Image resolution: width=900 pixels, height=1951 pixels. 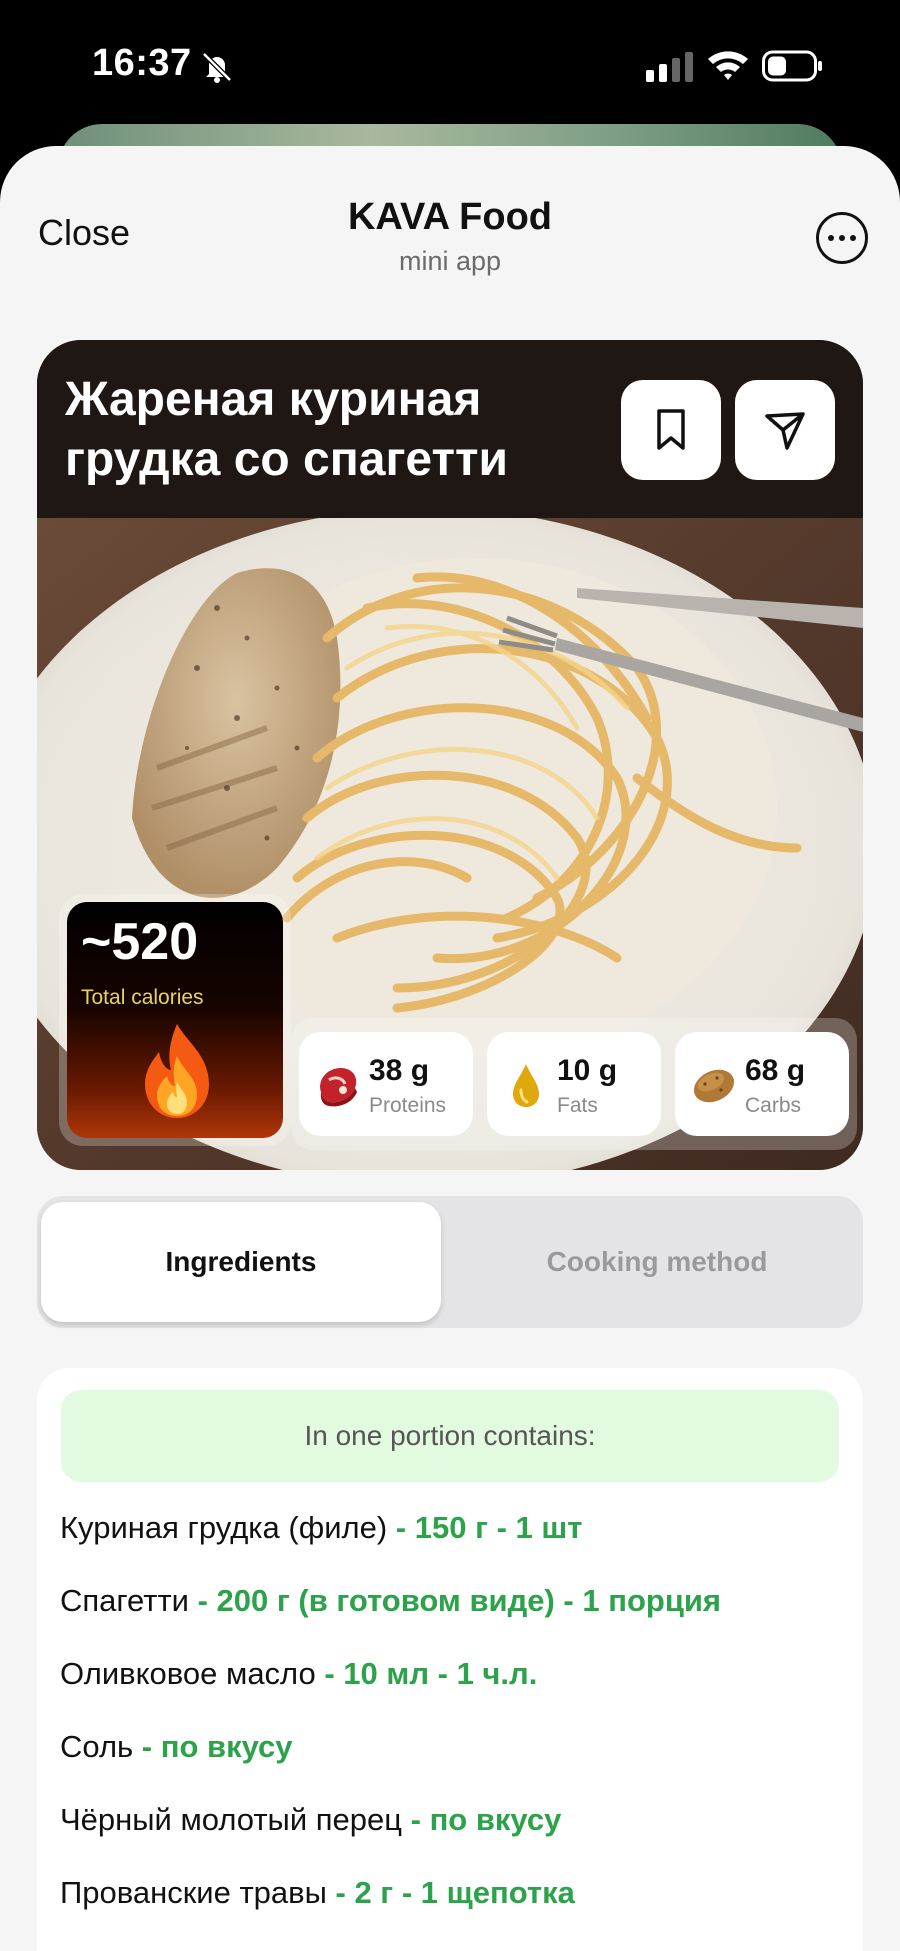 I want to click on bookmark-button, so click(x=671, y=430).